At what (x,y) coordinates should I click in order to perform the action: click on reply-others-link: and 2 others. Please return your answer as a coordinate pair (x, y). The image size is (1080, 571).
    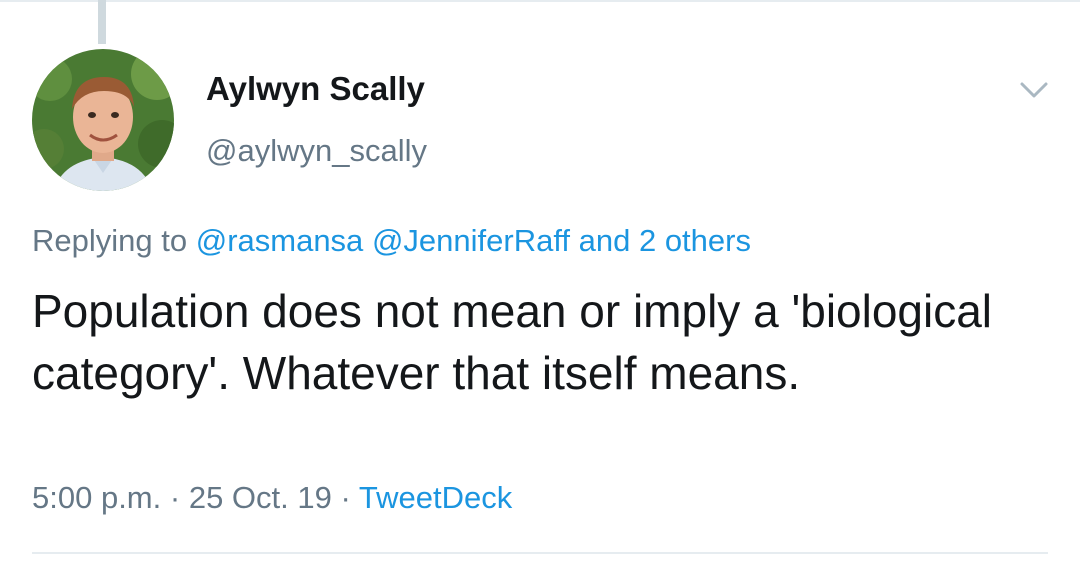
    Looking at the image, I should click on (665, 240).